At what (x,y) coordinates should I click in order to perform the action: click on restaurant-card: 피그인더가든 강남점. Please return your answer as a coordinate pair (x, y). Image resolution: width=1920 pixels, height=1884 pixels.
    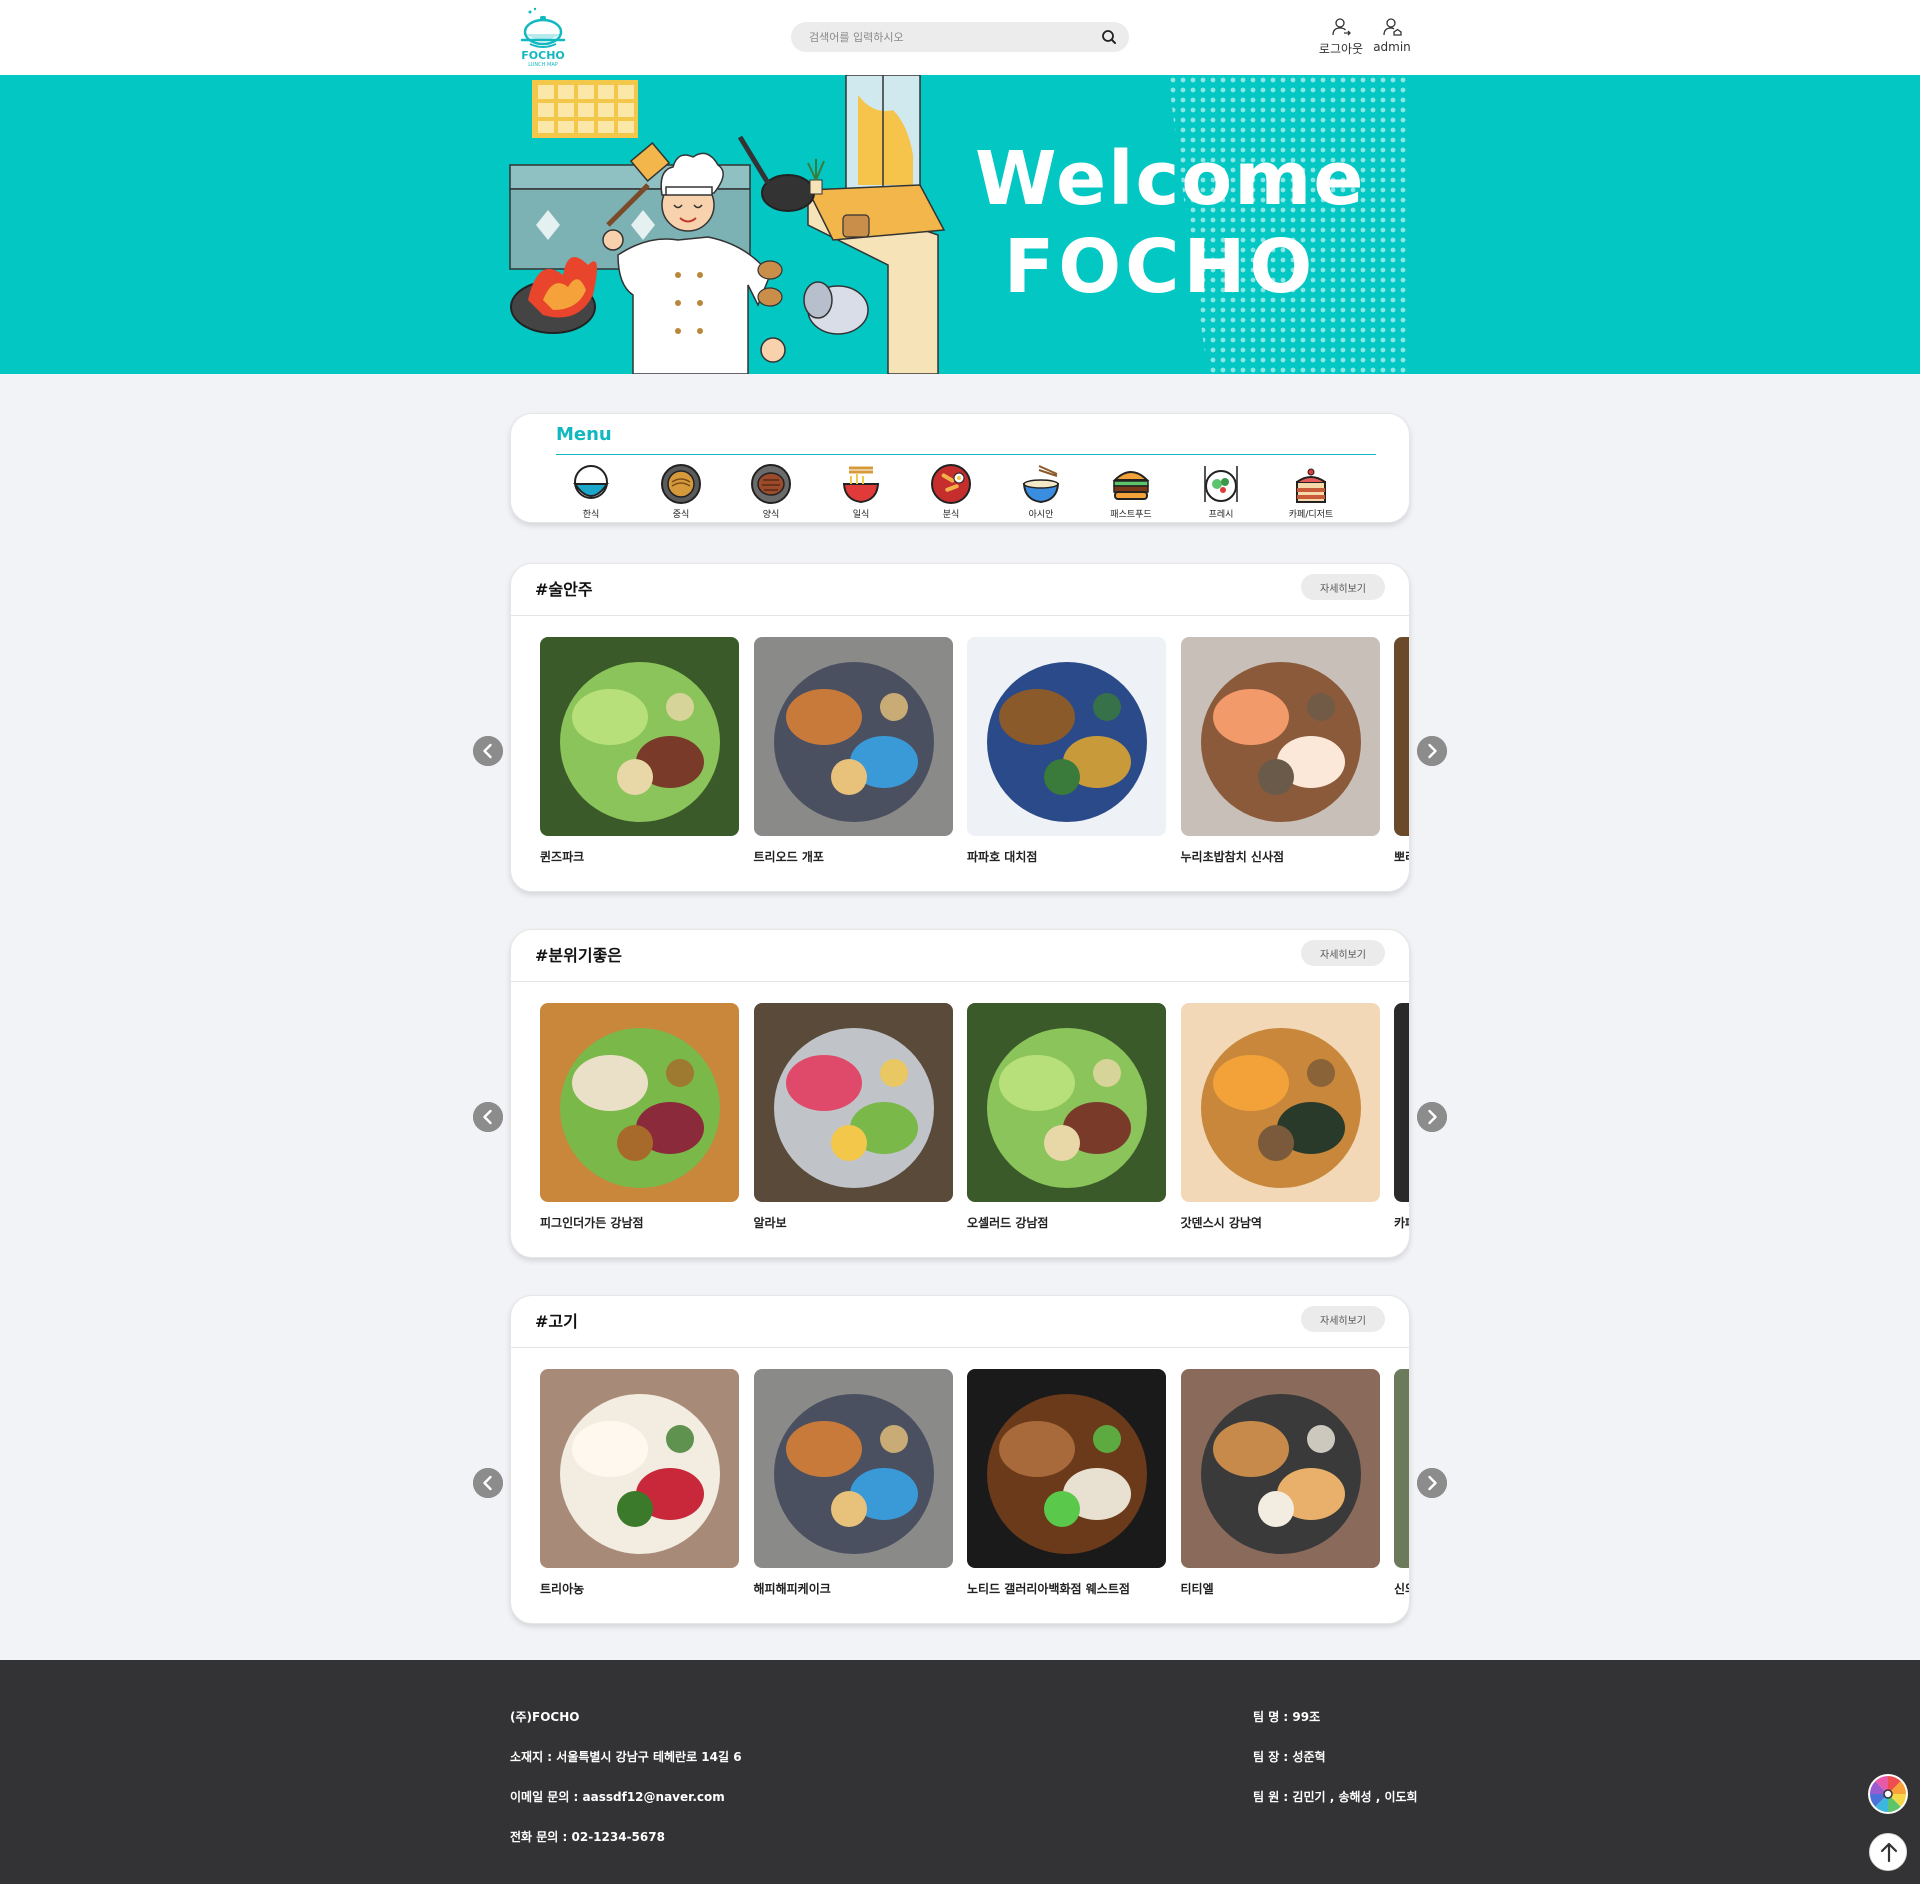
    Looking at the image, I should click on (639, 1117).